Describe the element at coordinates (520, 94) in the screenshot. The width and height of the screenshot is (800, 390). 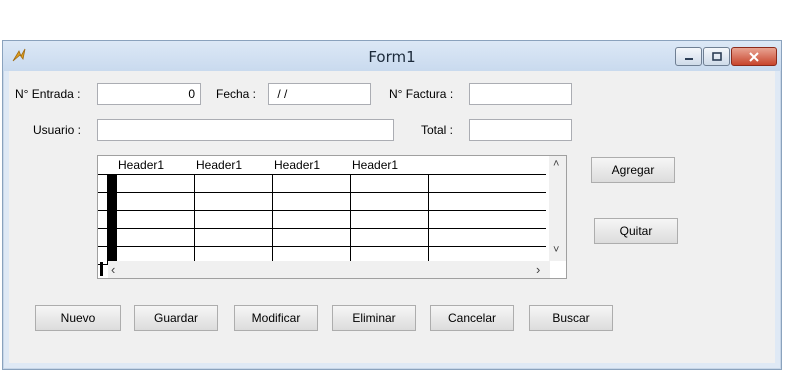
I see `factura-field` at that location.